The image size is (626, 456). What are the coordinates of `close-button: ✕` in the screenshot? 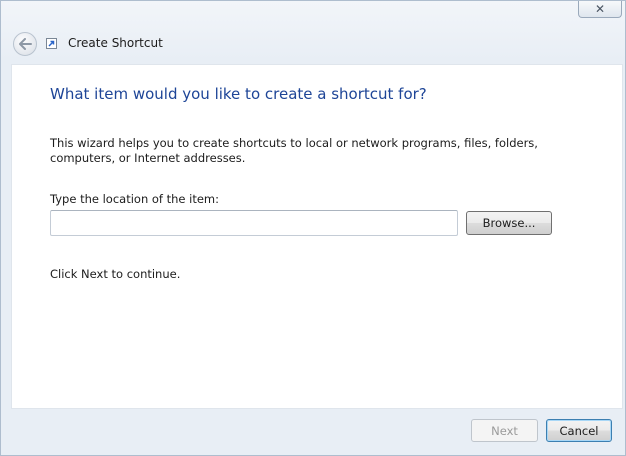 It's located at (600, 9).